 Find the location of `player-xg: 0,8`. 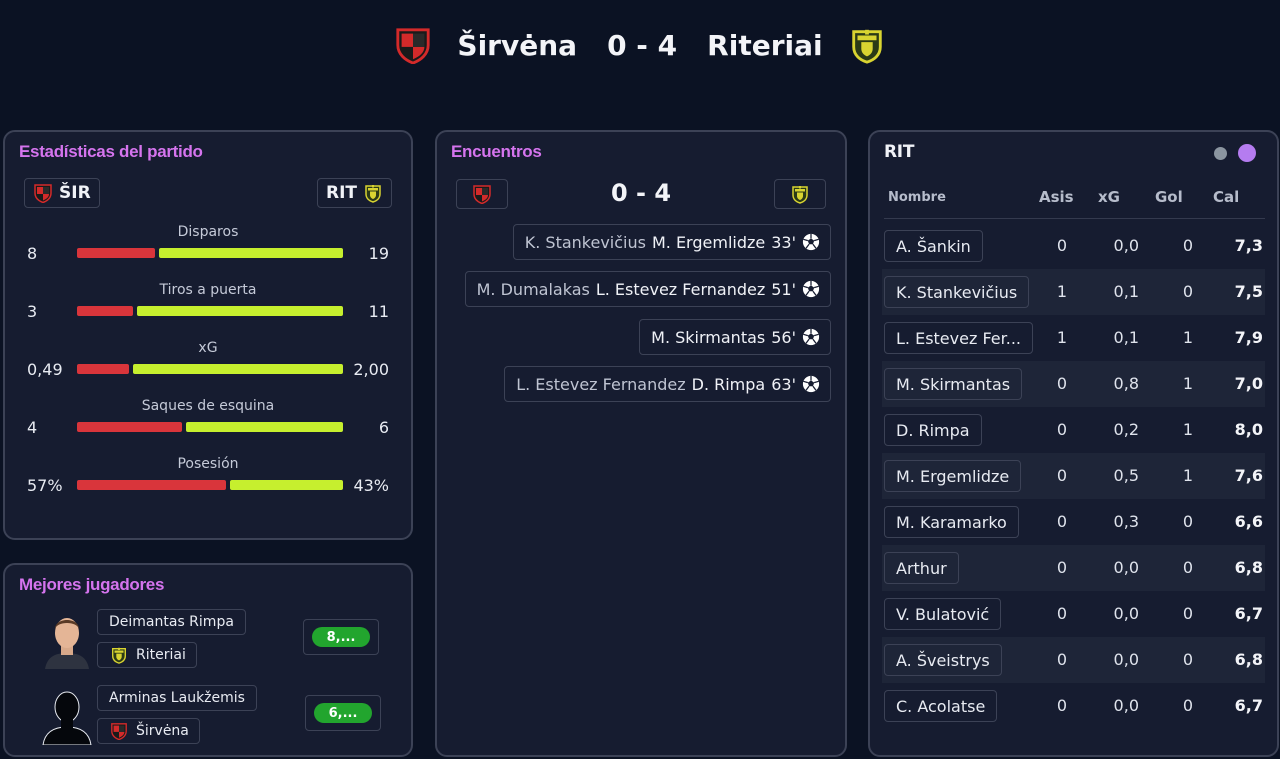

player-xg: 0,8 is located at coordinates (1126, 383).